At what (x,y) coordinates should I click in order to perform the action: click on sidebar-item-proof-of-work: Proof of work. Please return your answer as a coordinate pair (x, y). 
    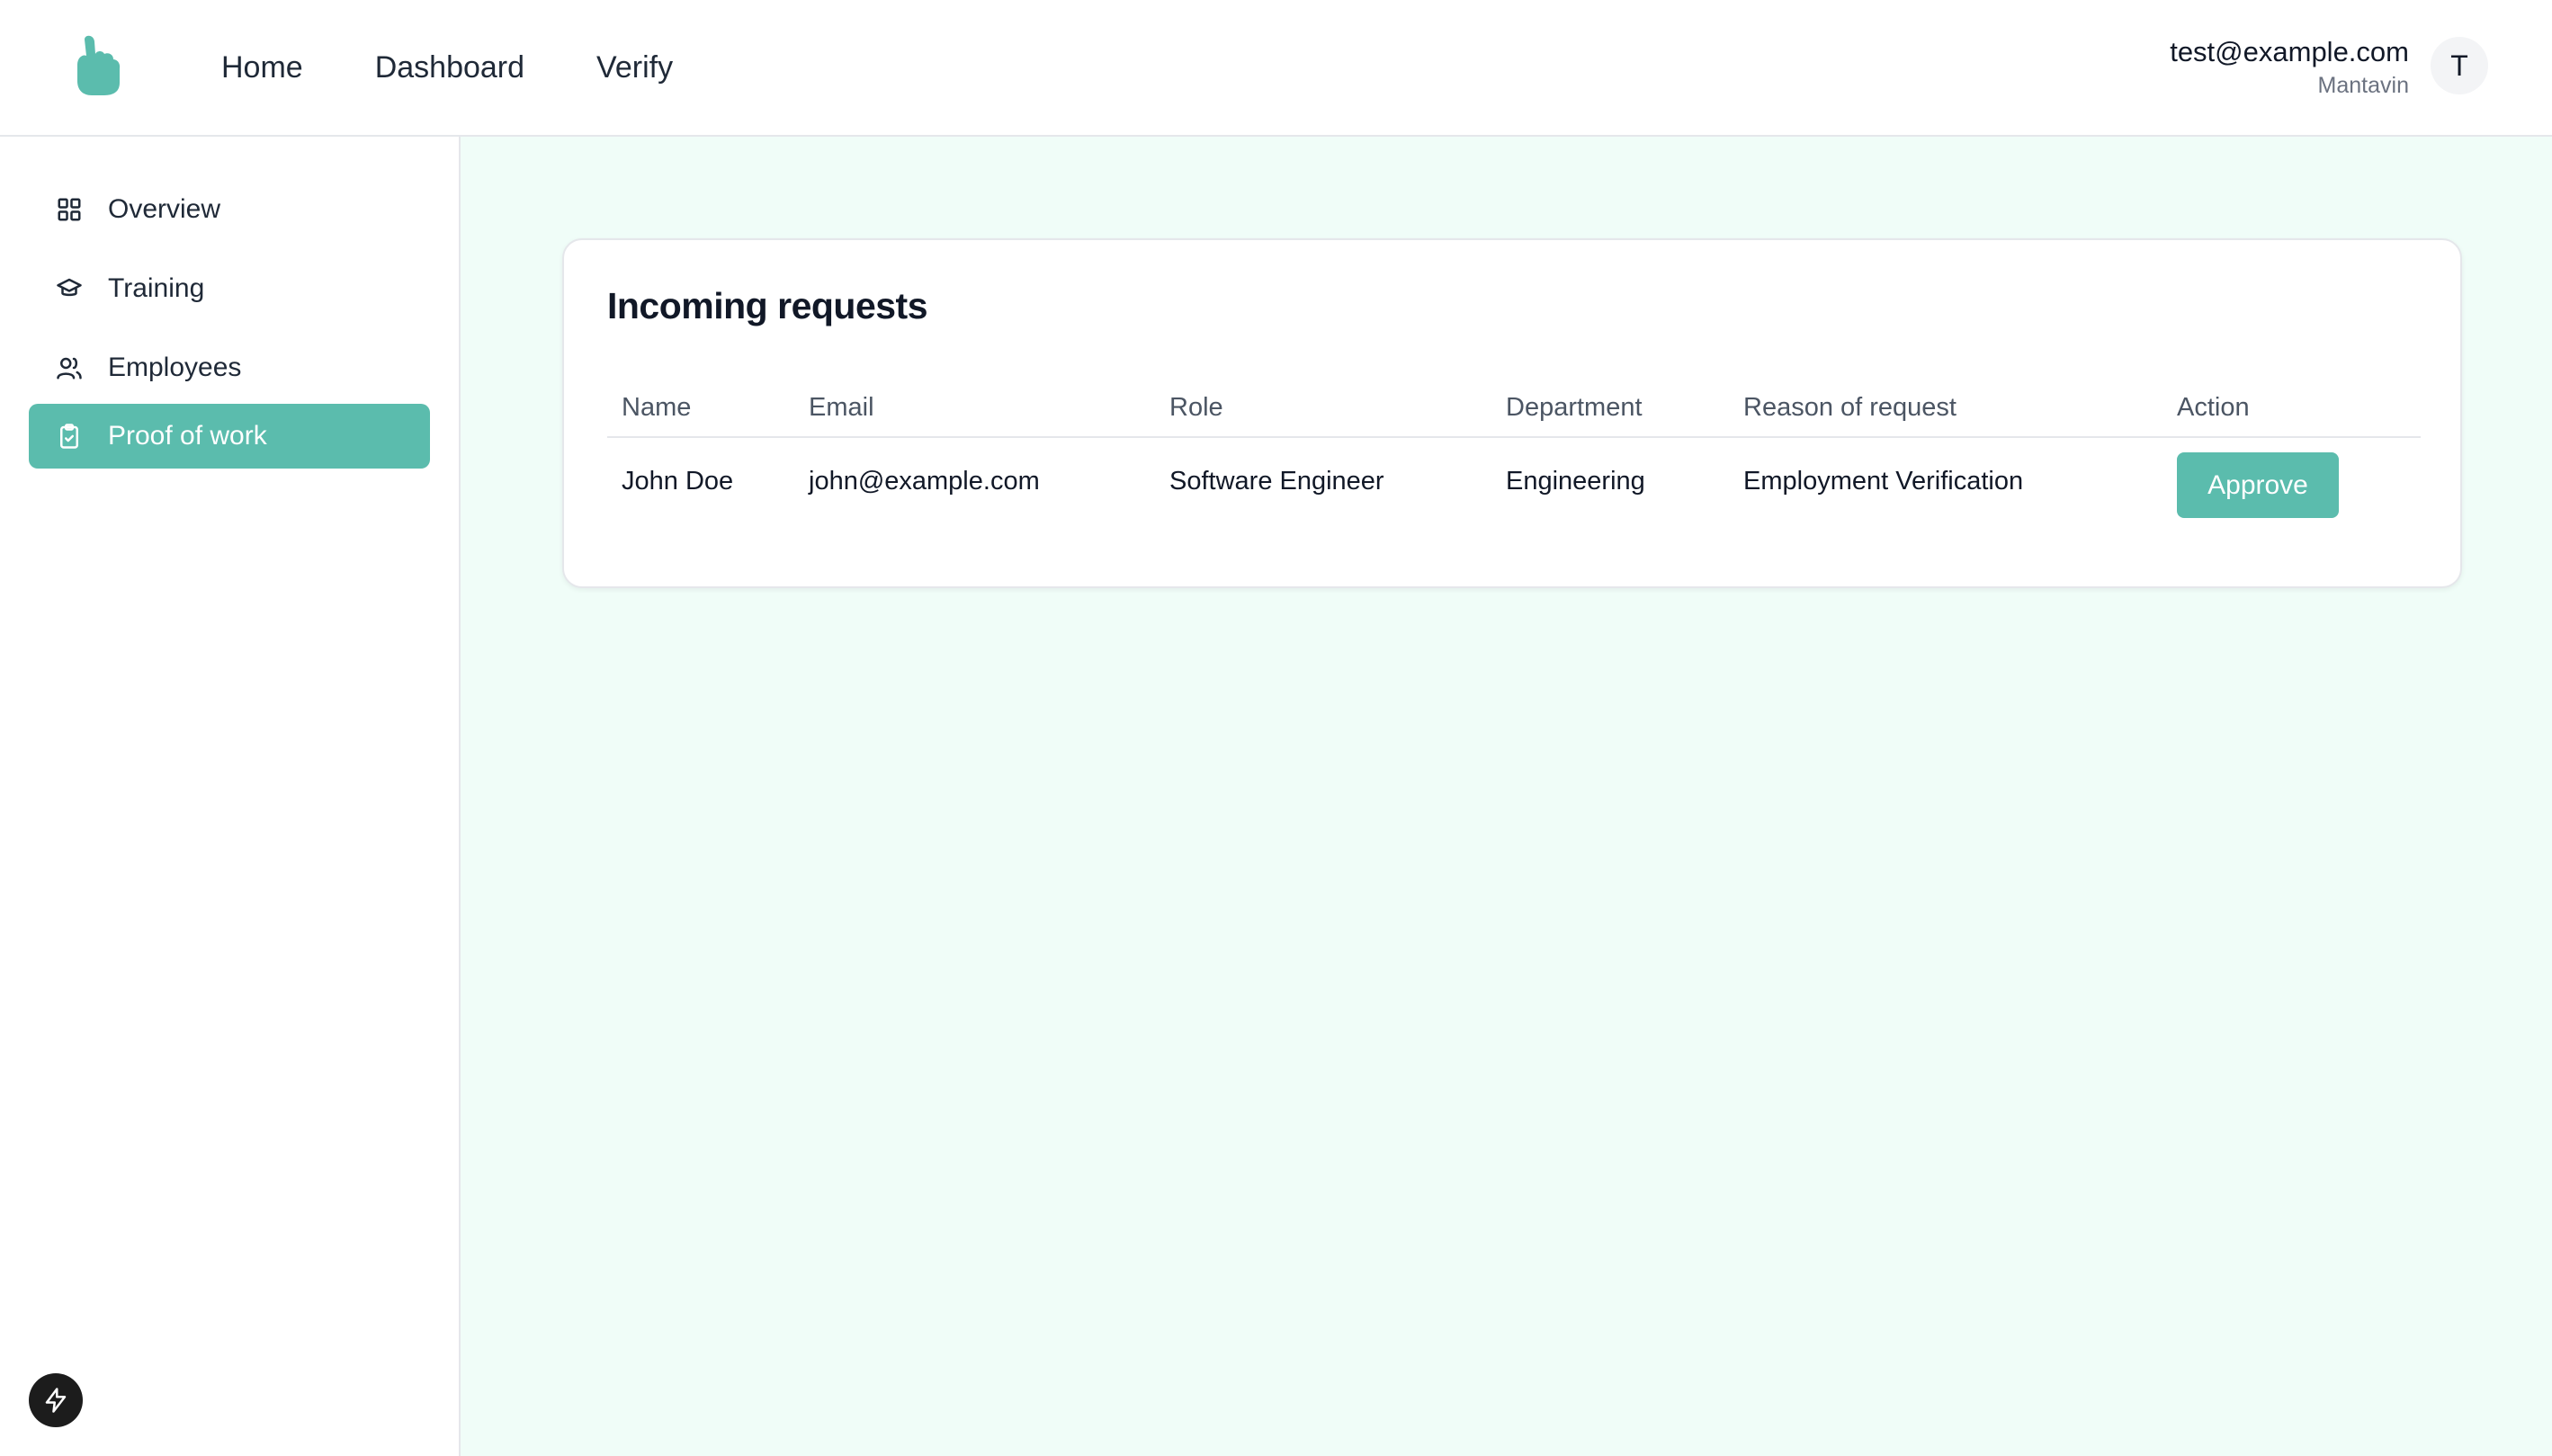
    Looking at the image, I should click on (229, 437).